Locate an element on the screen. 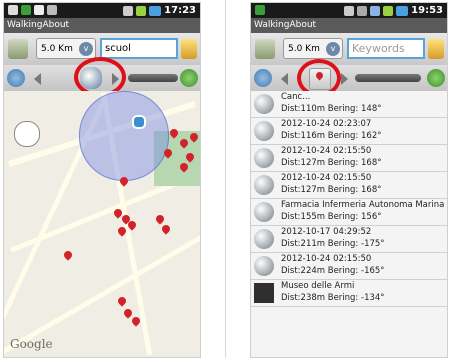 This screenshot has height=358, width=450. status-bar: 19:53 is located at coordinates (349, 10).